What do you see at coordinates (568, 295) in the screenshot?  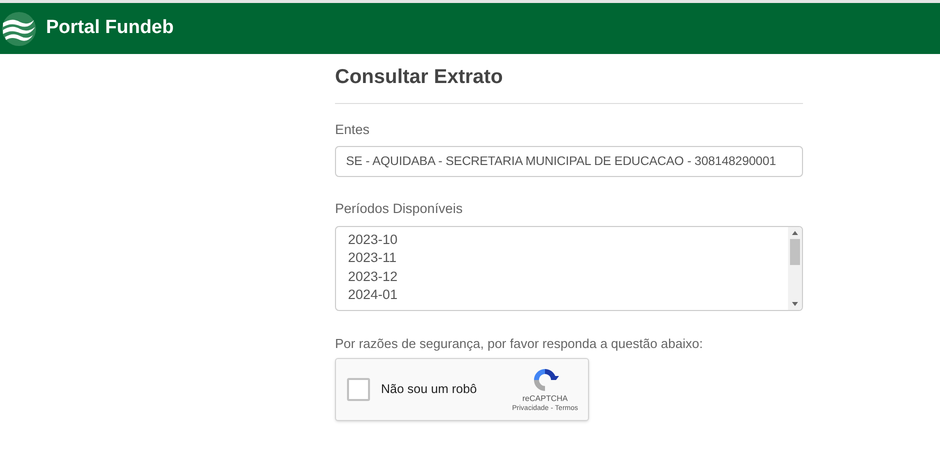 I see `period-option: 2024-01` at bounding box center [568, 295].